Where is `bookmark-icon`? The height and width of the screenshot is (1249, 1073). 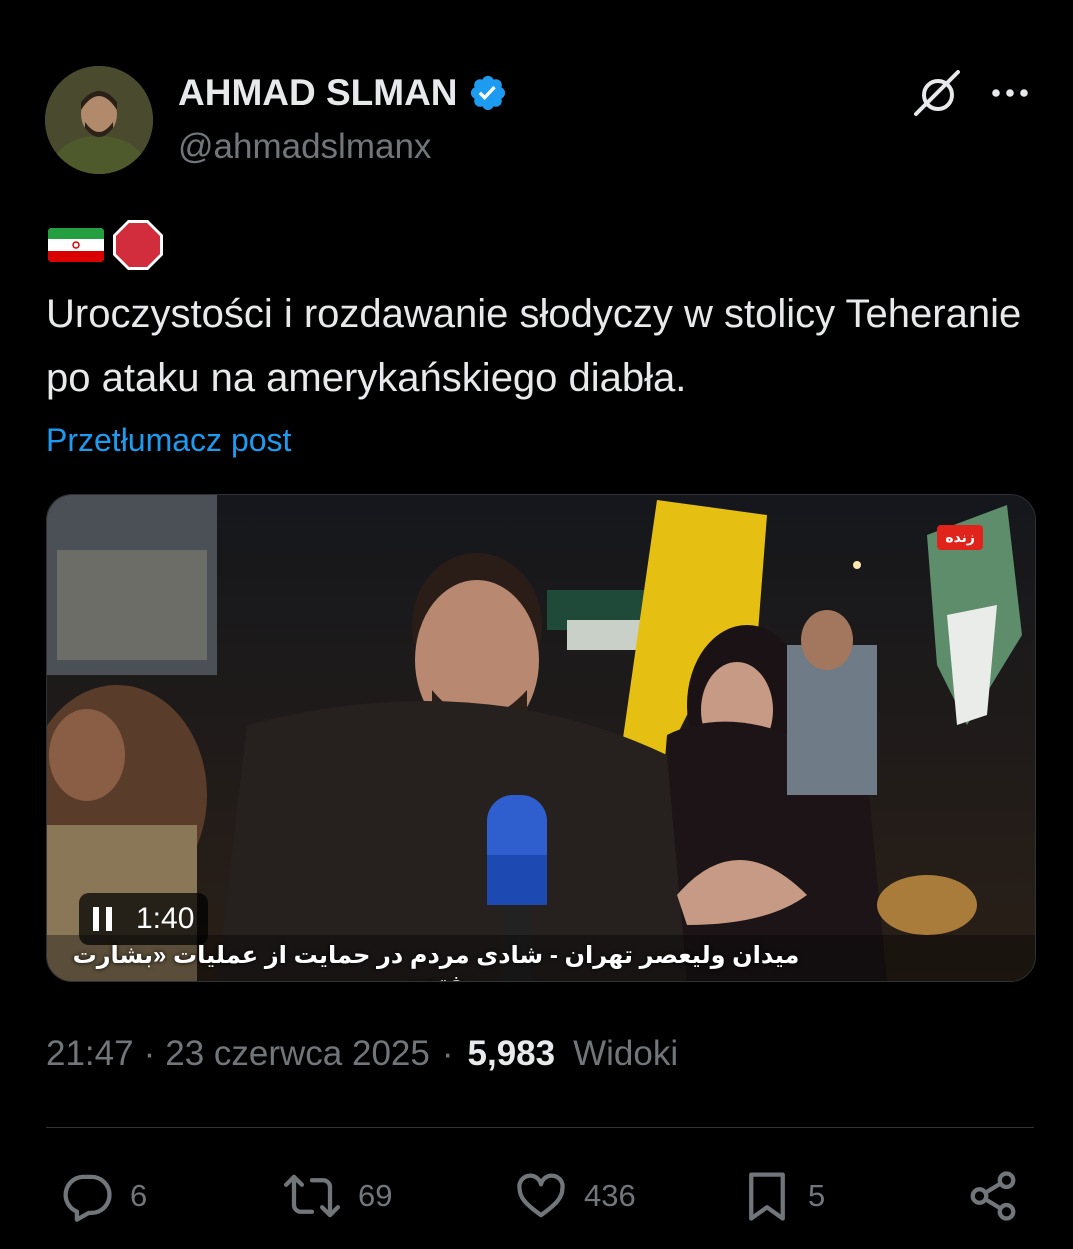 bookmark-icon is located at coordinates (767, 1196).